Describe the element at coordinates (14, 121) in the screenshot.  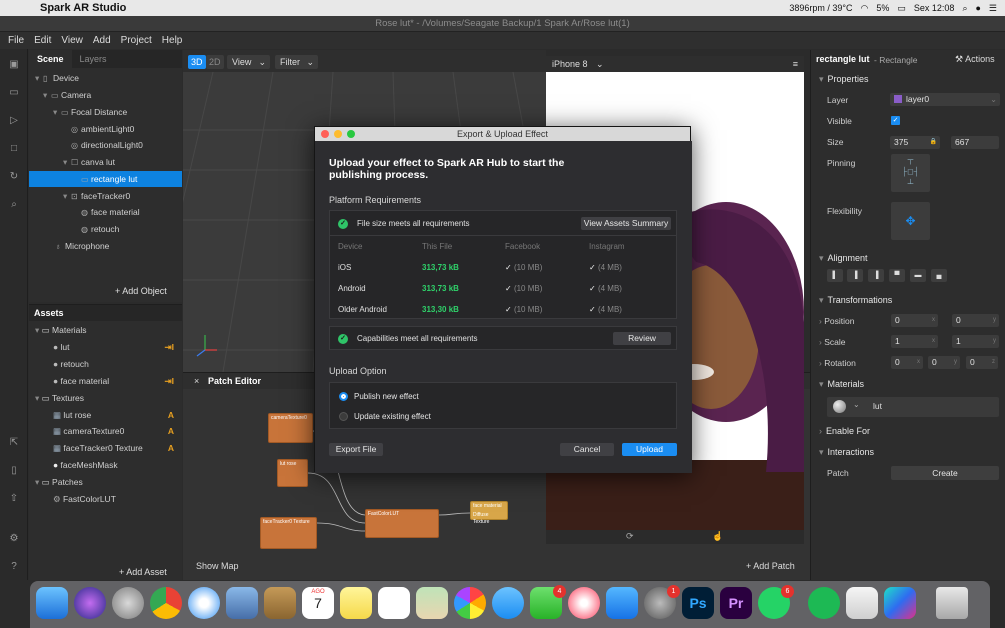
I see `play-icon: ▷` at that location.